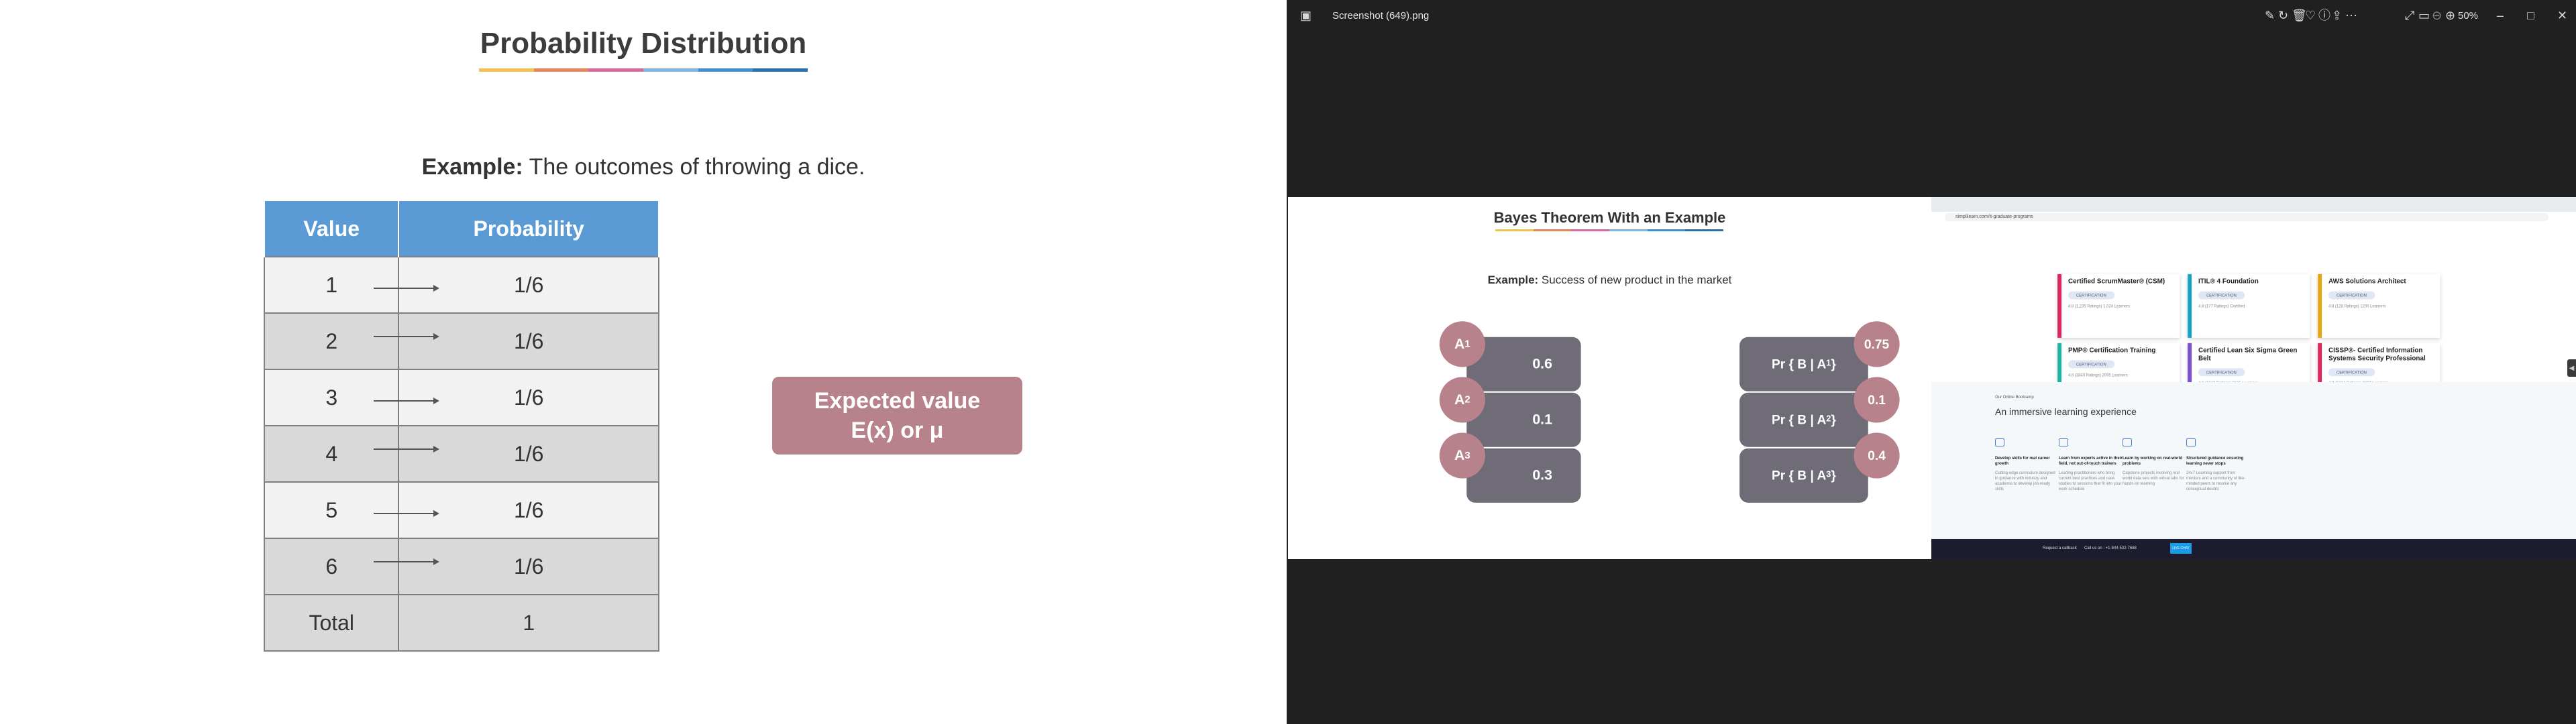 This screenshot has width=2576, height=724. Describe the element at coordinates (1828, 364) in the screenshot. I see `likelihood-subscript: 1` at that location.